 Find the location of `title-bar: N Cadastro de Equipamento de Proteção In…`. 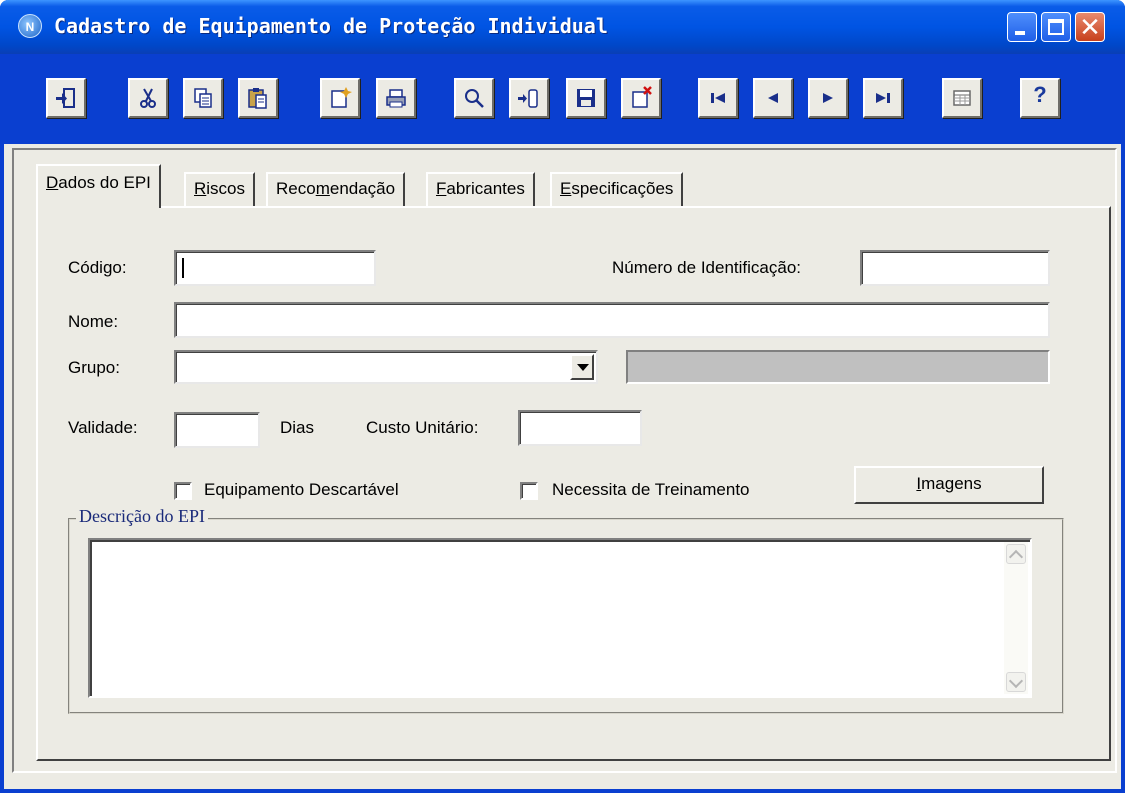

title-bar: N Cadastro de Equipamento de Proteção In… is located at coordinates (562, 27).